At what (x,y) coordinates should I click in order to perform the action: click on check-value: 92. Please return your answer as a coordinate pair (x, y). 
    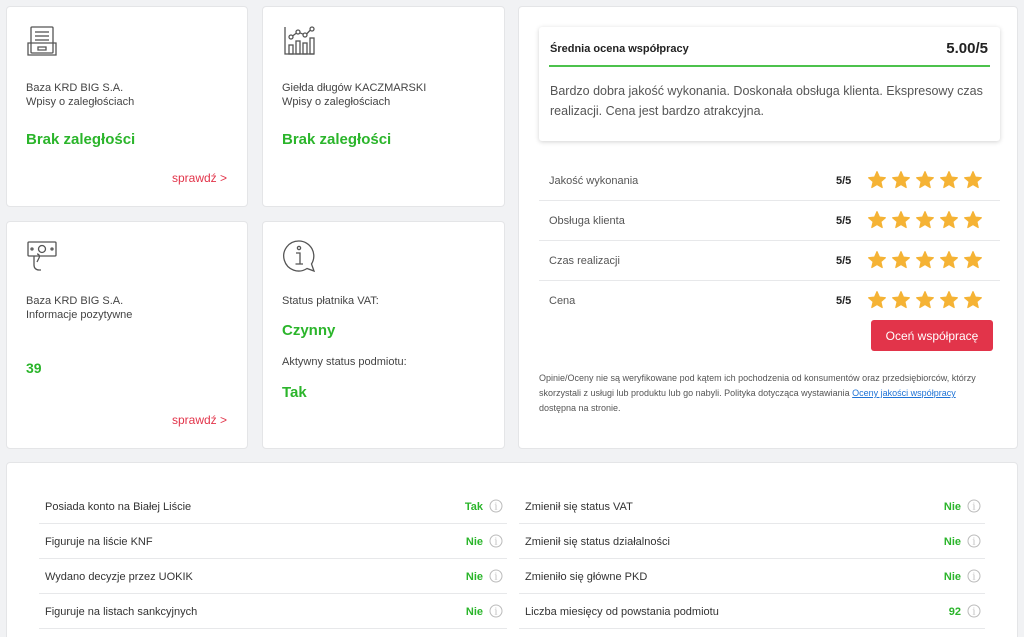
    Looking at the image, I should click on (954, 612).